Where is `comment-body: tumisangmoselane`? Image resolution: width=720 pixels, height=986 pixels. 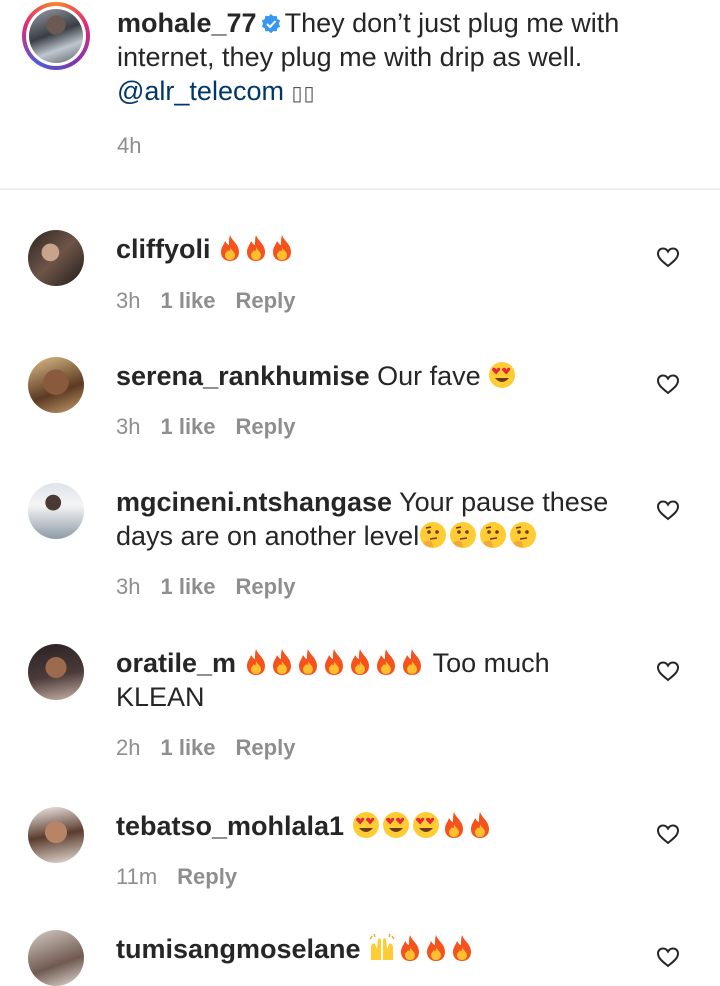 comment-body: tumisangmoselane is located at coordinates (376, 949).